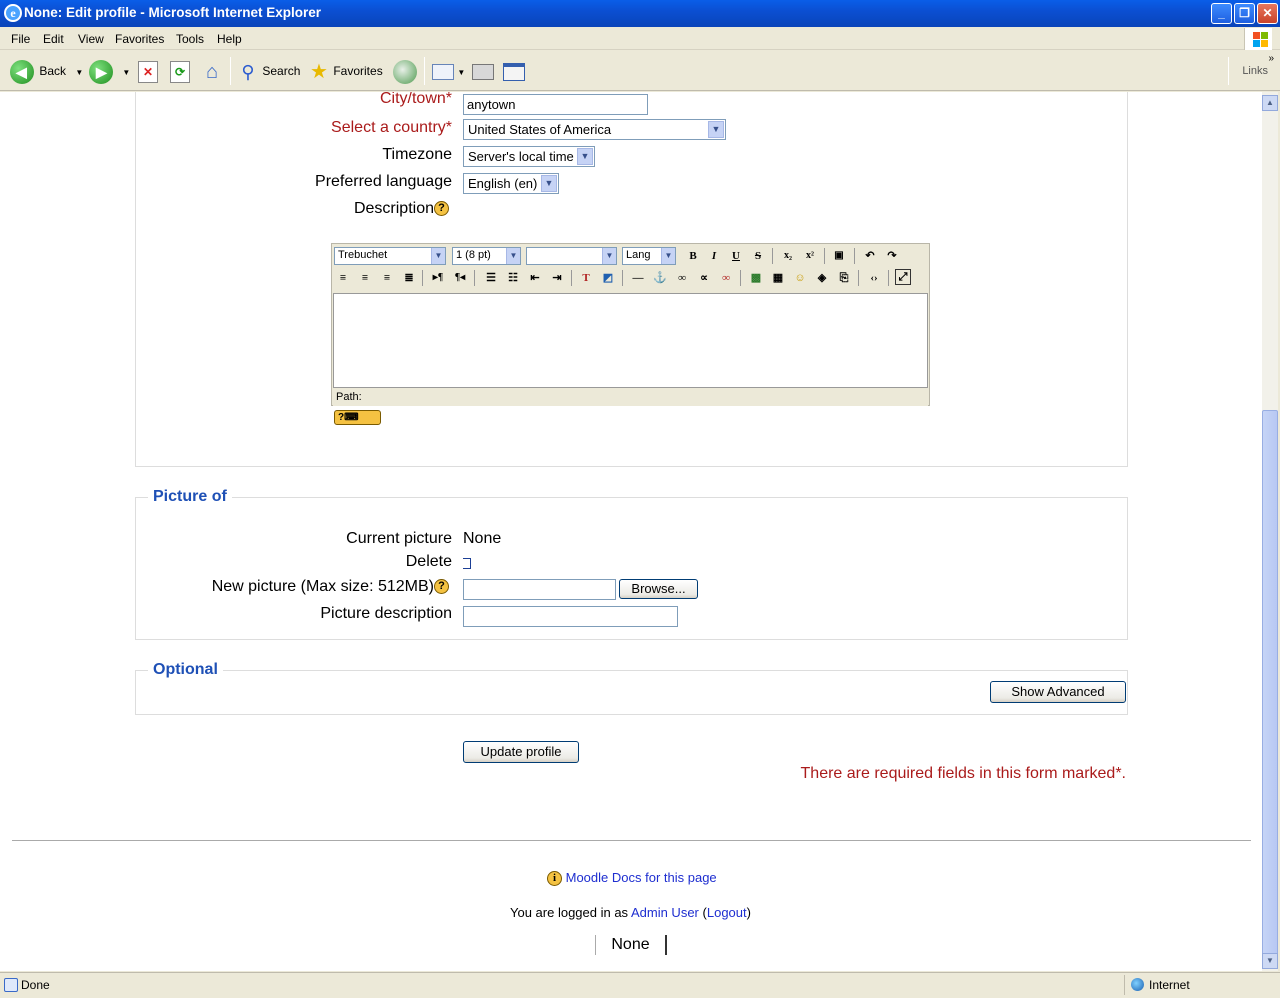  I want to click on stop-button: ✕, so click(148, 71).